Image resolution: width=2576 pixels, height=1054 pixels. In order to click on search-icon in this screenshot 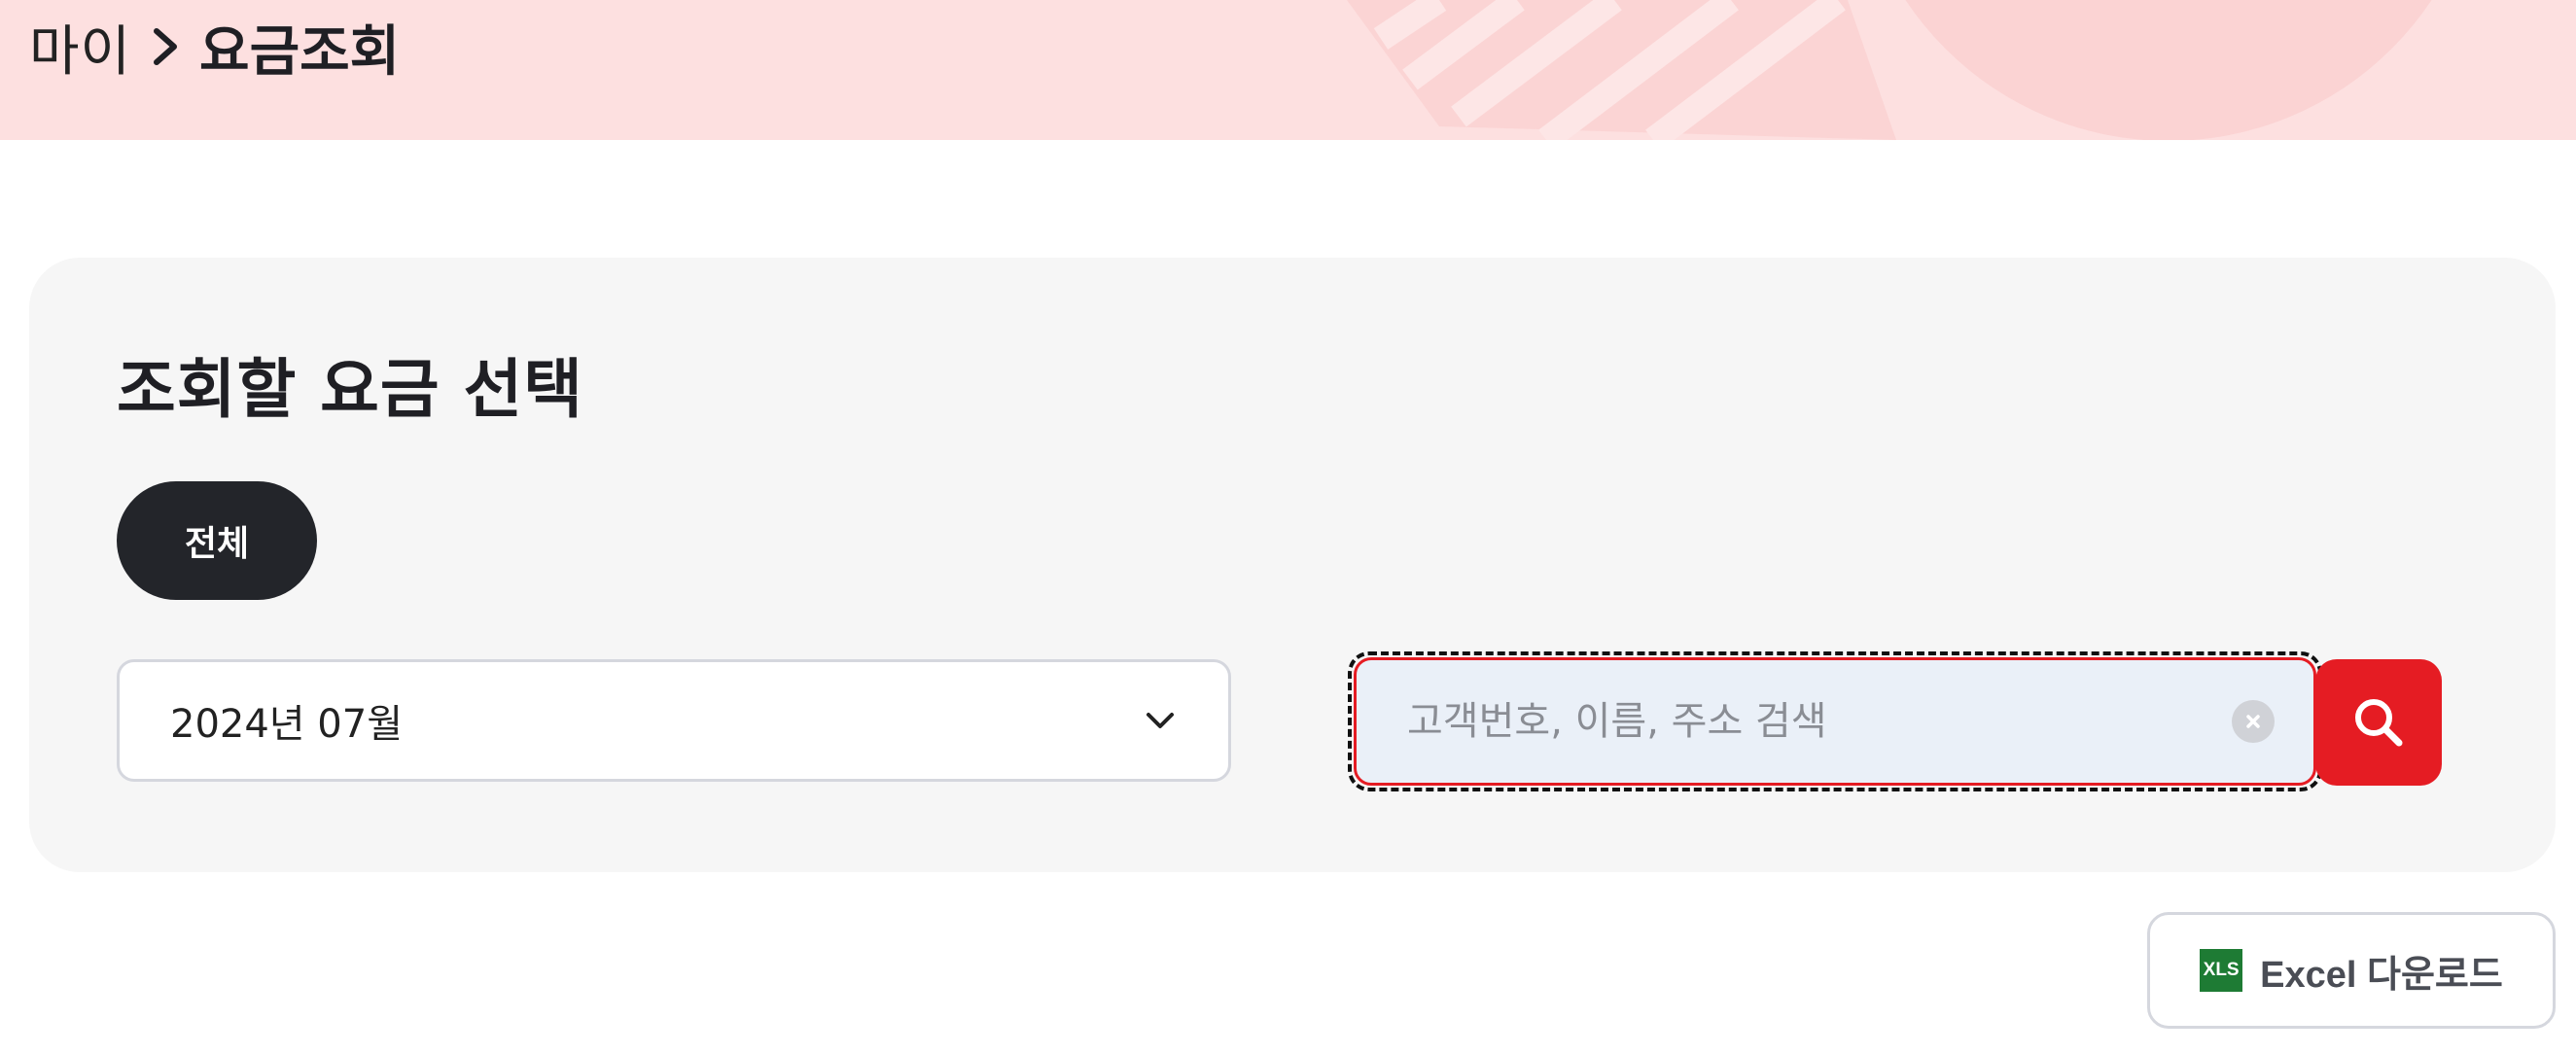, I will do `click(2379, 723)`.